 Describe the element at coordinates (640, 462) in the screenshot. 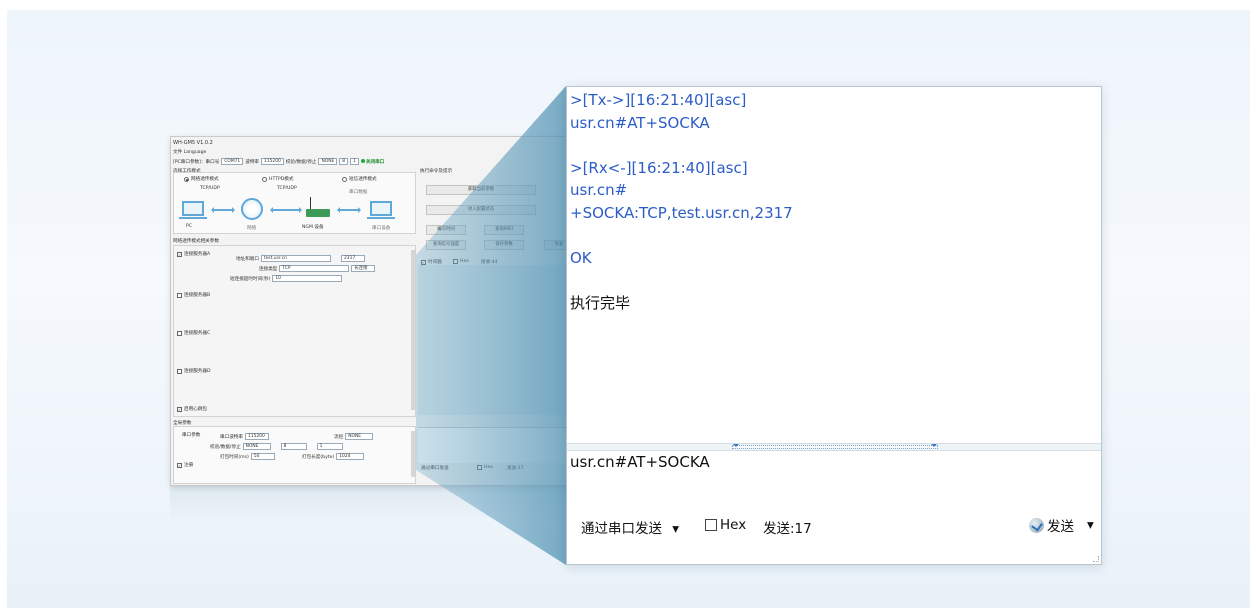

I see `send-input: usr.cn#AT+SOCKA` at that location.